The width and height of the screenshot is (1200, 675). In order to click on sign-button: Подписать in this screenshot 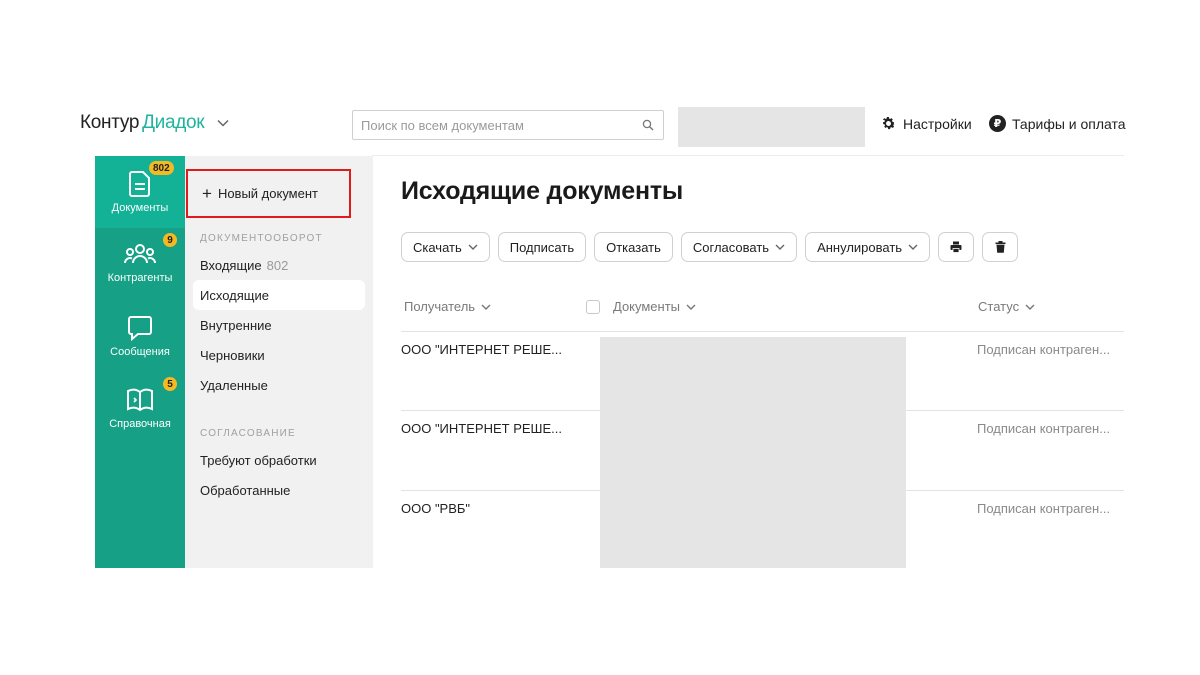, I will do `click(542, 247)`.